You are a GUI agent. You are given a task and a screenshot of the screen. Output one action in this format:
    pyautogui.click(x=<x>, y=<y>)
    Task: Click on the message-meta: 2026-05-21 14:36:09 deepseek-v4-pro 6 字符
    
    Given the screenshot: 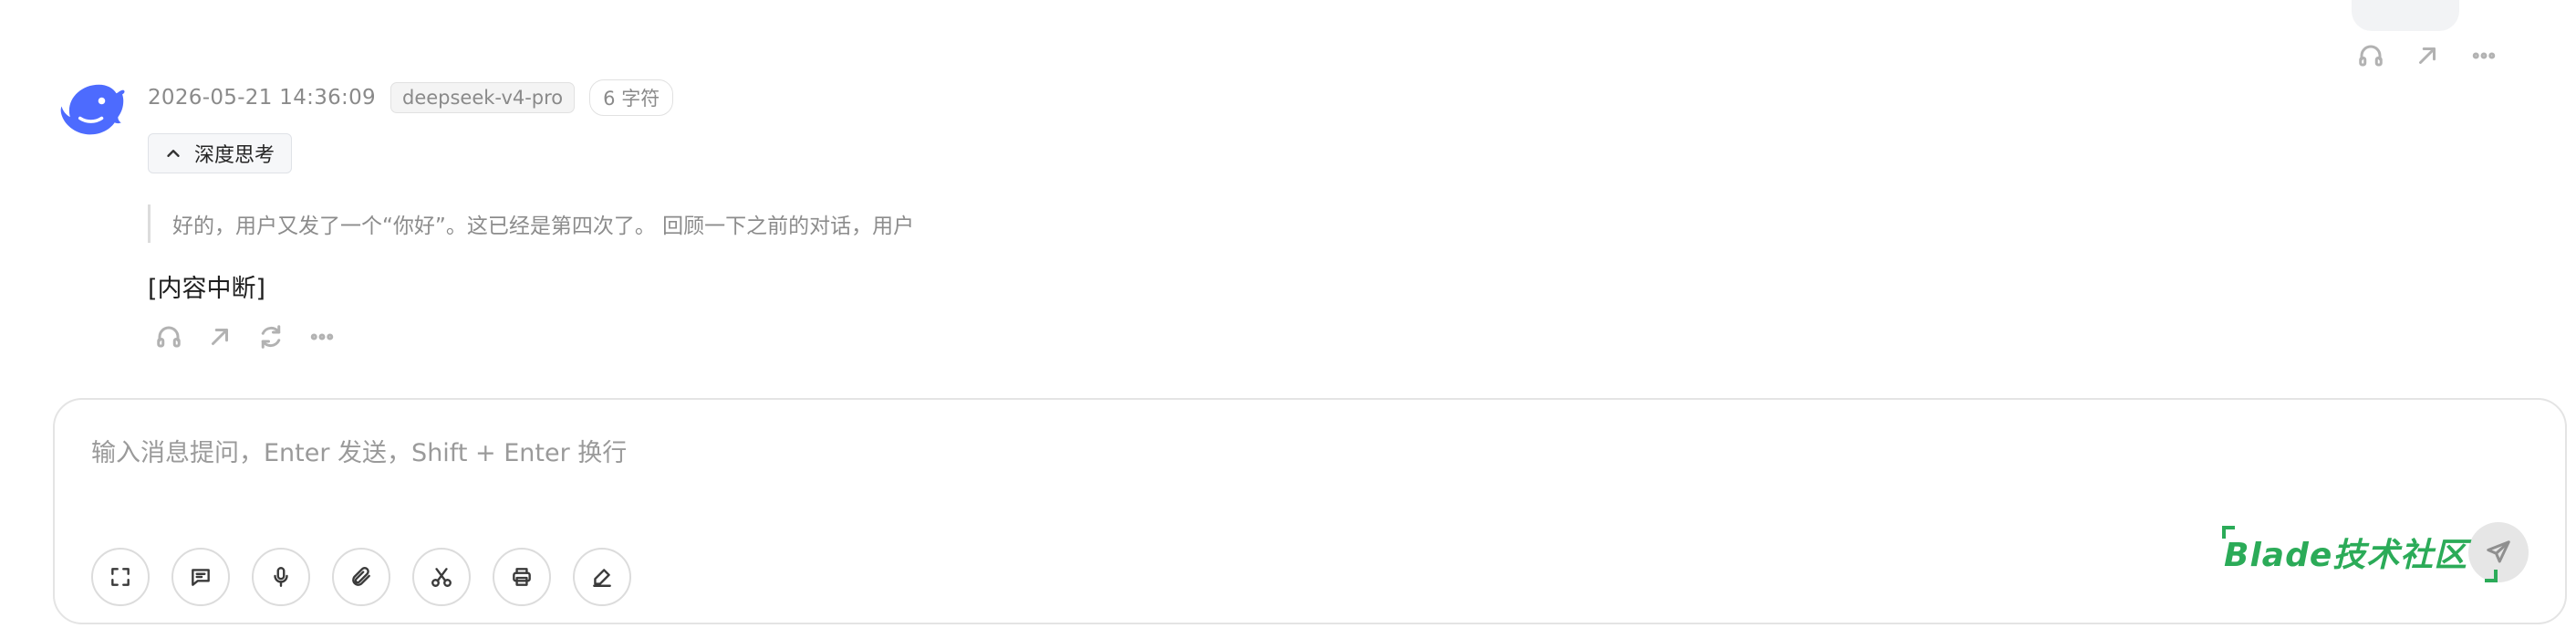 What is the action you would take?
    pyautogui.click(x=411, y=97)
    